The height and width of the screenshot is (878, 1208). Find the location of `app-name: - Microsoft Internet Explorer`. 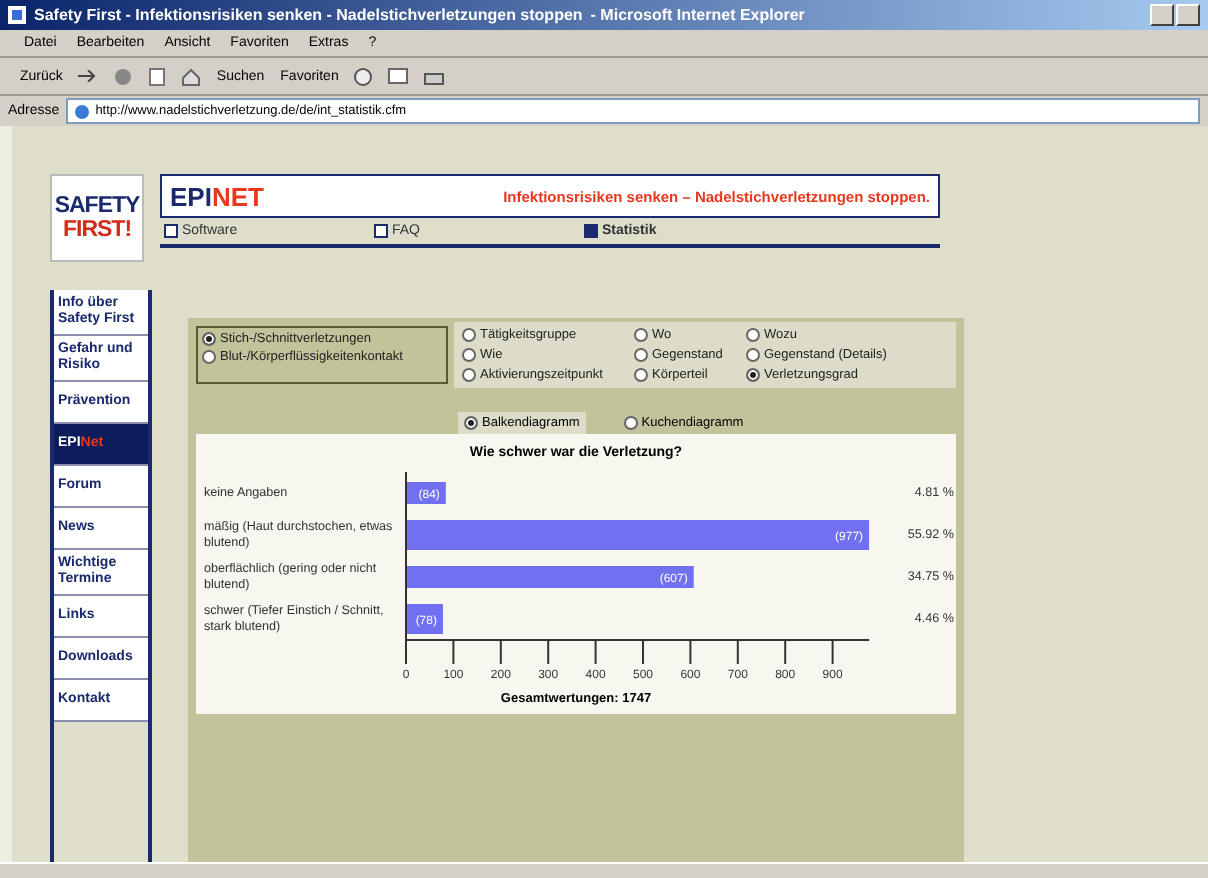

app-name: - Microsoft Internet Explorer is located at coordinates (697, 15).